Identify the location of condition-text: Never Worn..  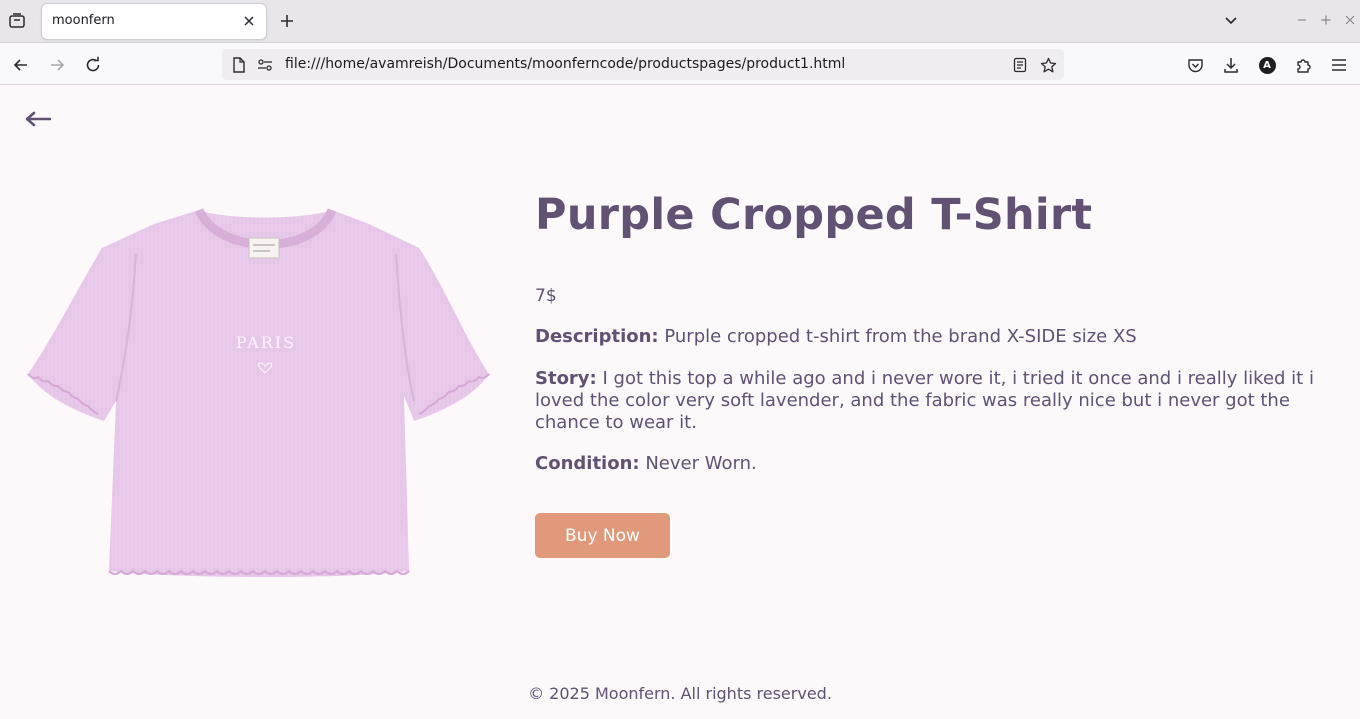
(701, 463).